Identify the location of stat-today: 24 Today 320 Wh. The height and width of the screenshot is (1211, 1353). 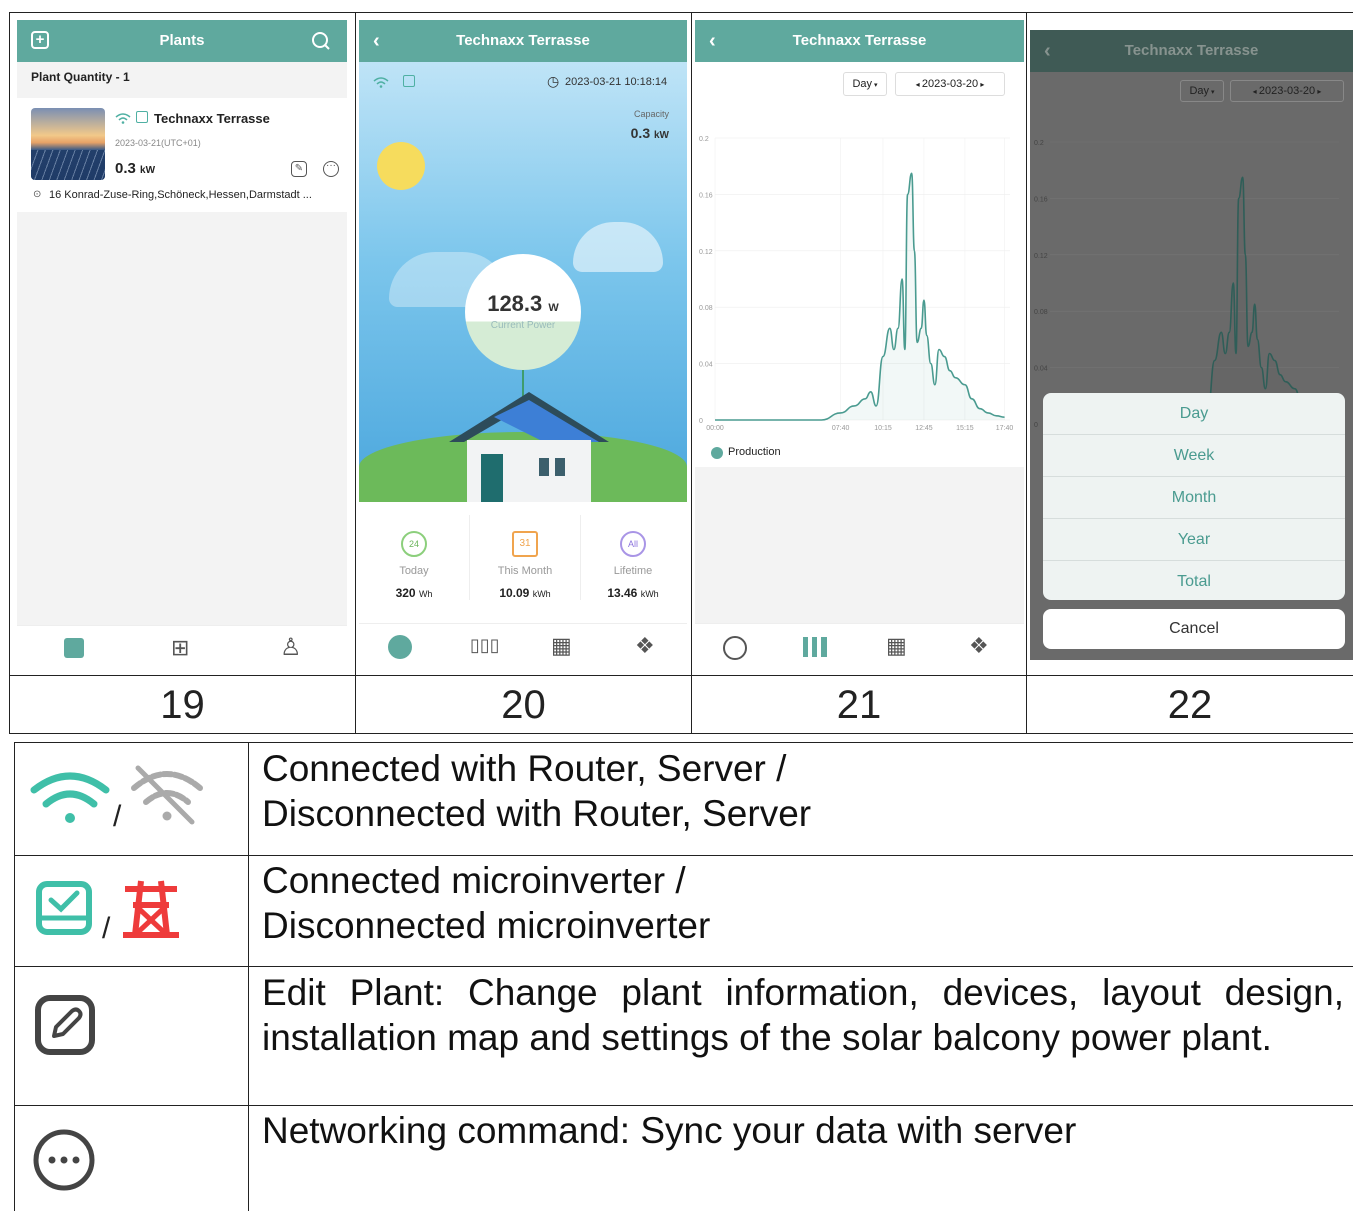
(414, 557).